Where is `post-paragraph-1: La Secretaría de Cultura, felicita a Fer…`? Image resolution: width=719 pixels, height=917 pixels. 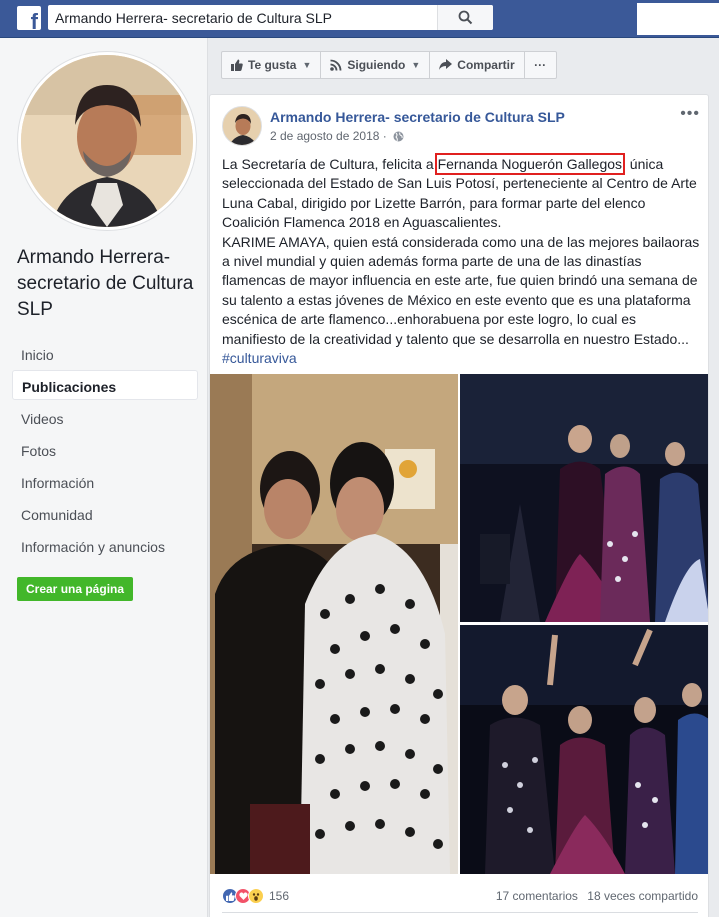
post-paragraph-1: La Secretaría de Cultura, felicita a Fer… is located at coordinates (459, 192).